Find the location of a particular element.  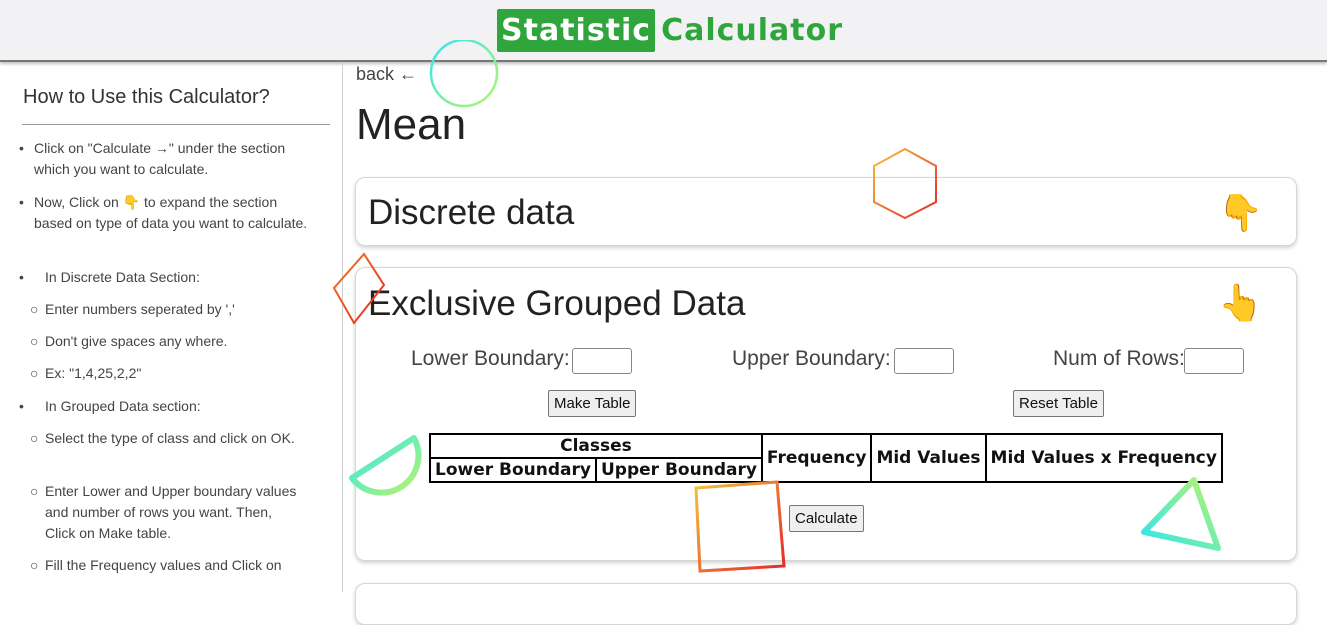

classes-header: Classes is located at coordinates (596, 446).